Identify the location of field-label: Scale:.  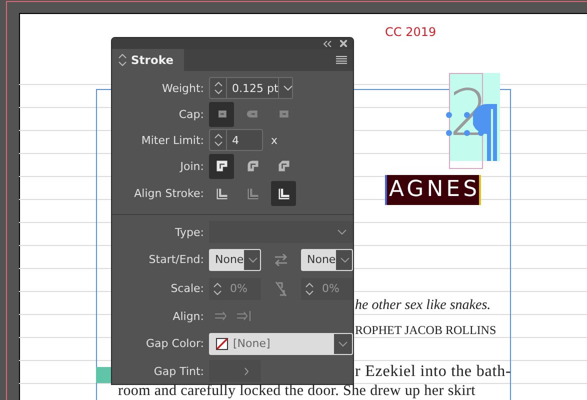
(187, 288).